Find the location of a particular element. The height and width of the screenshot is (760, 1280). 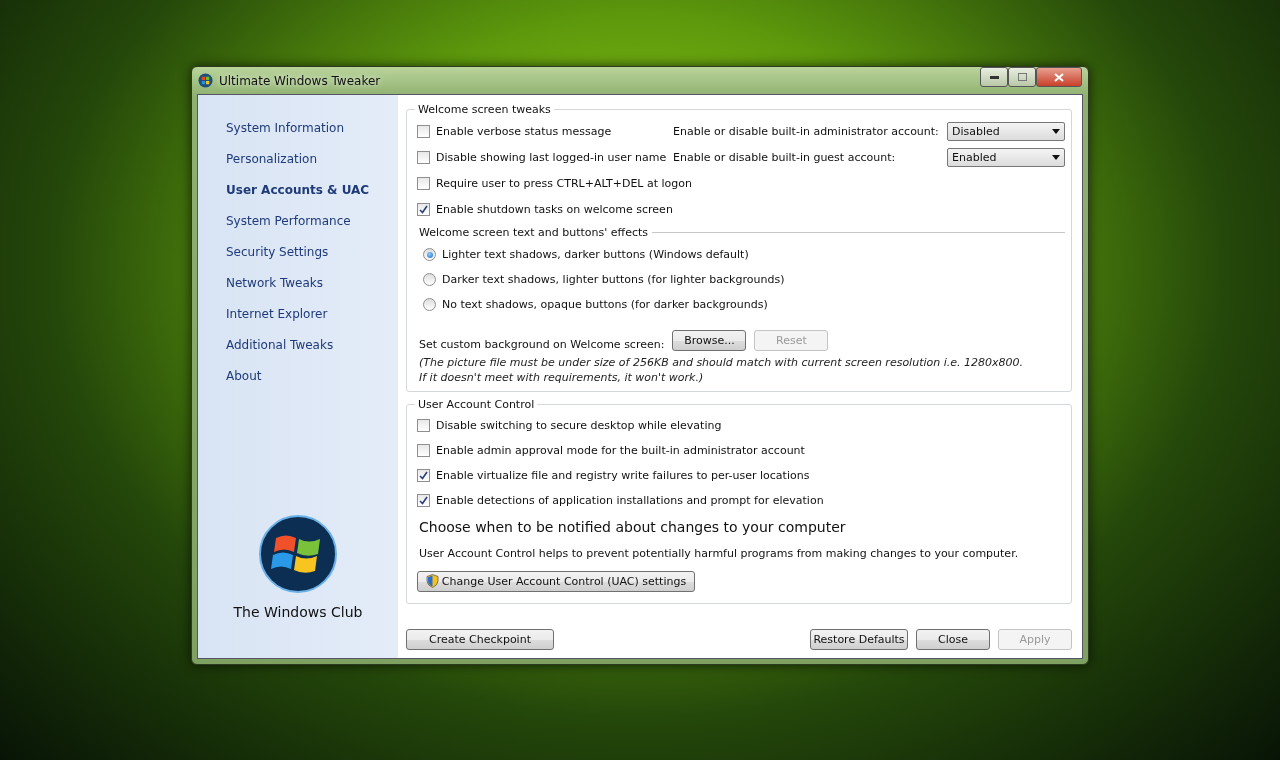

windows-logo-icon is located at coordinates (298, 554).